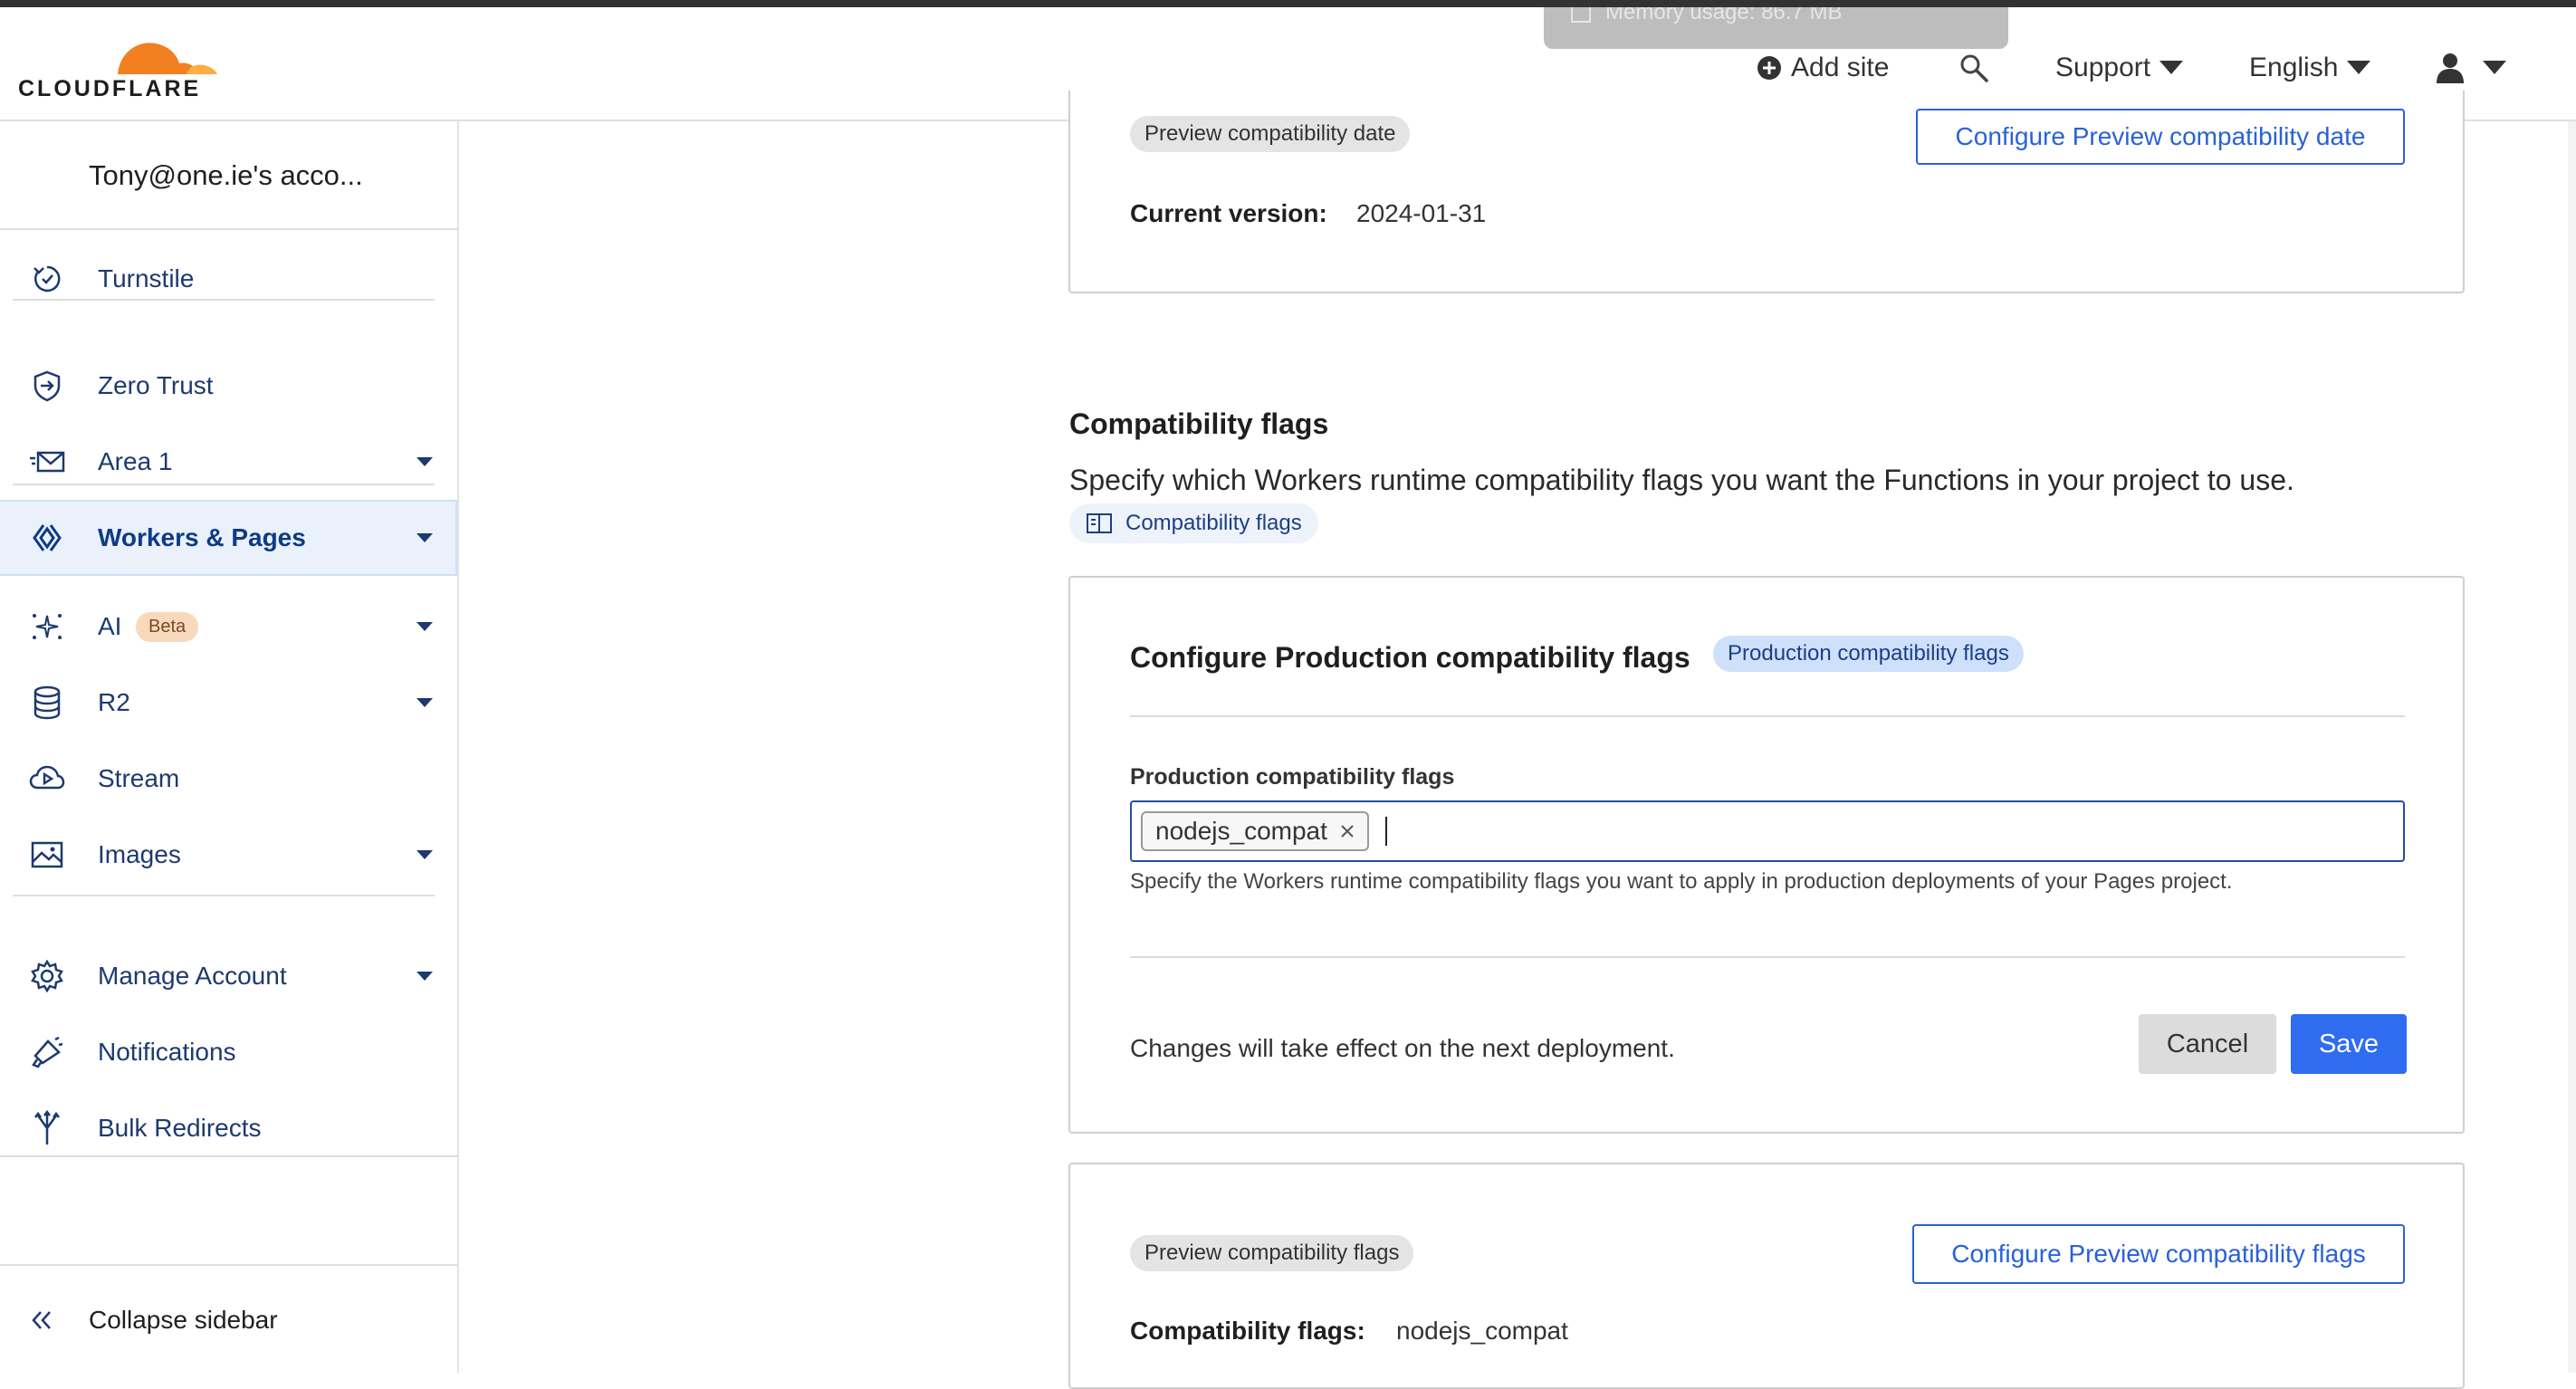  What do you see at coordinates (192, 976) in the screenshot?
I see `sidebar-item-label: Manage Account` at bounding box center [192, 976].